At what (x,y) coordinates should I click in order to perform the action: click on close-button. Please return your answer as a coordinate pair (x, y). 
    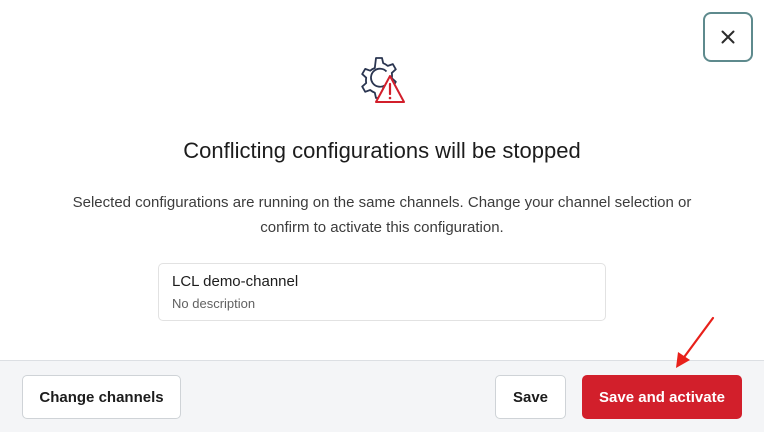
    Looking at the image, I should click on (728, 37).